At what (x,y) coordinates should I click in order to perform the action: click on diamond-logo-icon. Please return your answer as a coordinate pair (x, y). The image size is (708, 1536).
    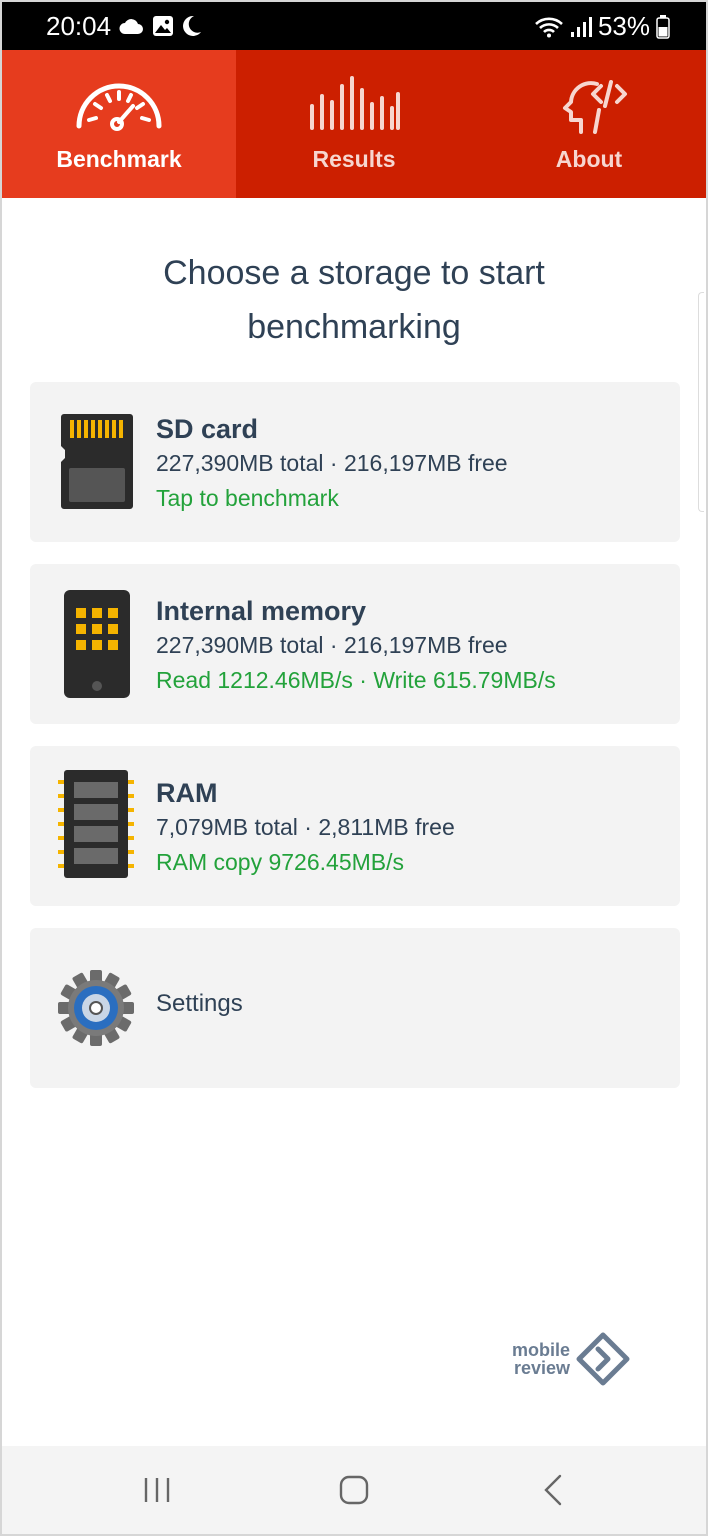
    Looking at the image, I should click on (603, 1359).